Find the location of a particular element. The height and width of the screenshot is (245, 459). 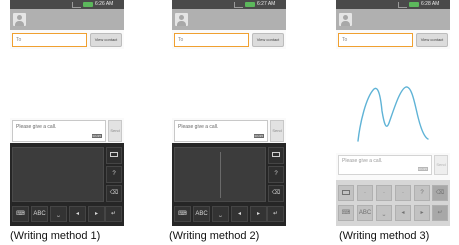

handwriting-canvas is located at coordinates (393, 101).